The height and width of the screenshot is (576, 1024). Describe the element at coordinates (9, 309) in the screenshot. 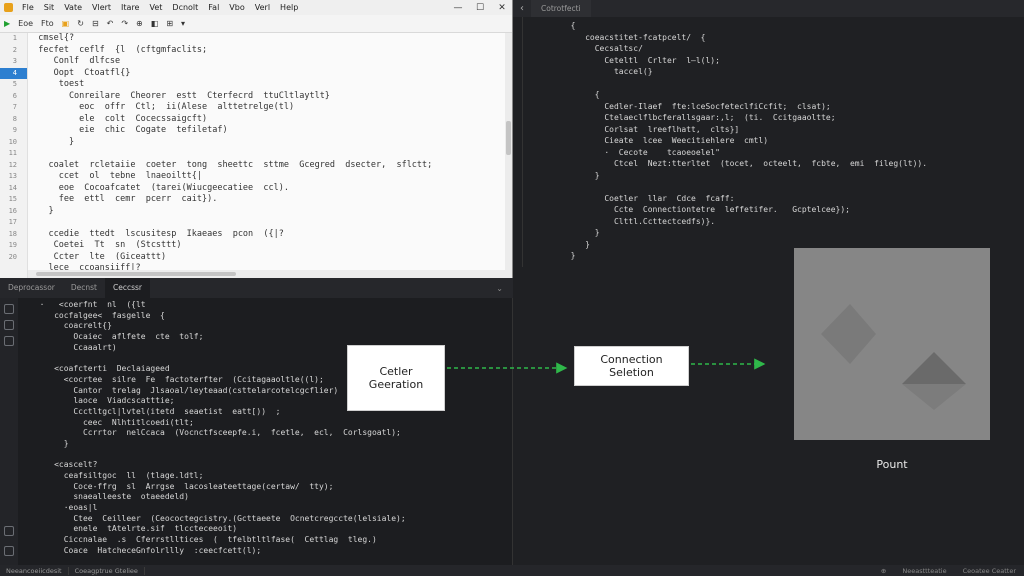

I see `explorer-icon` at that location.